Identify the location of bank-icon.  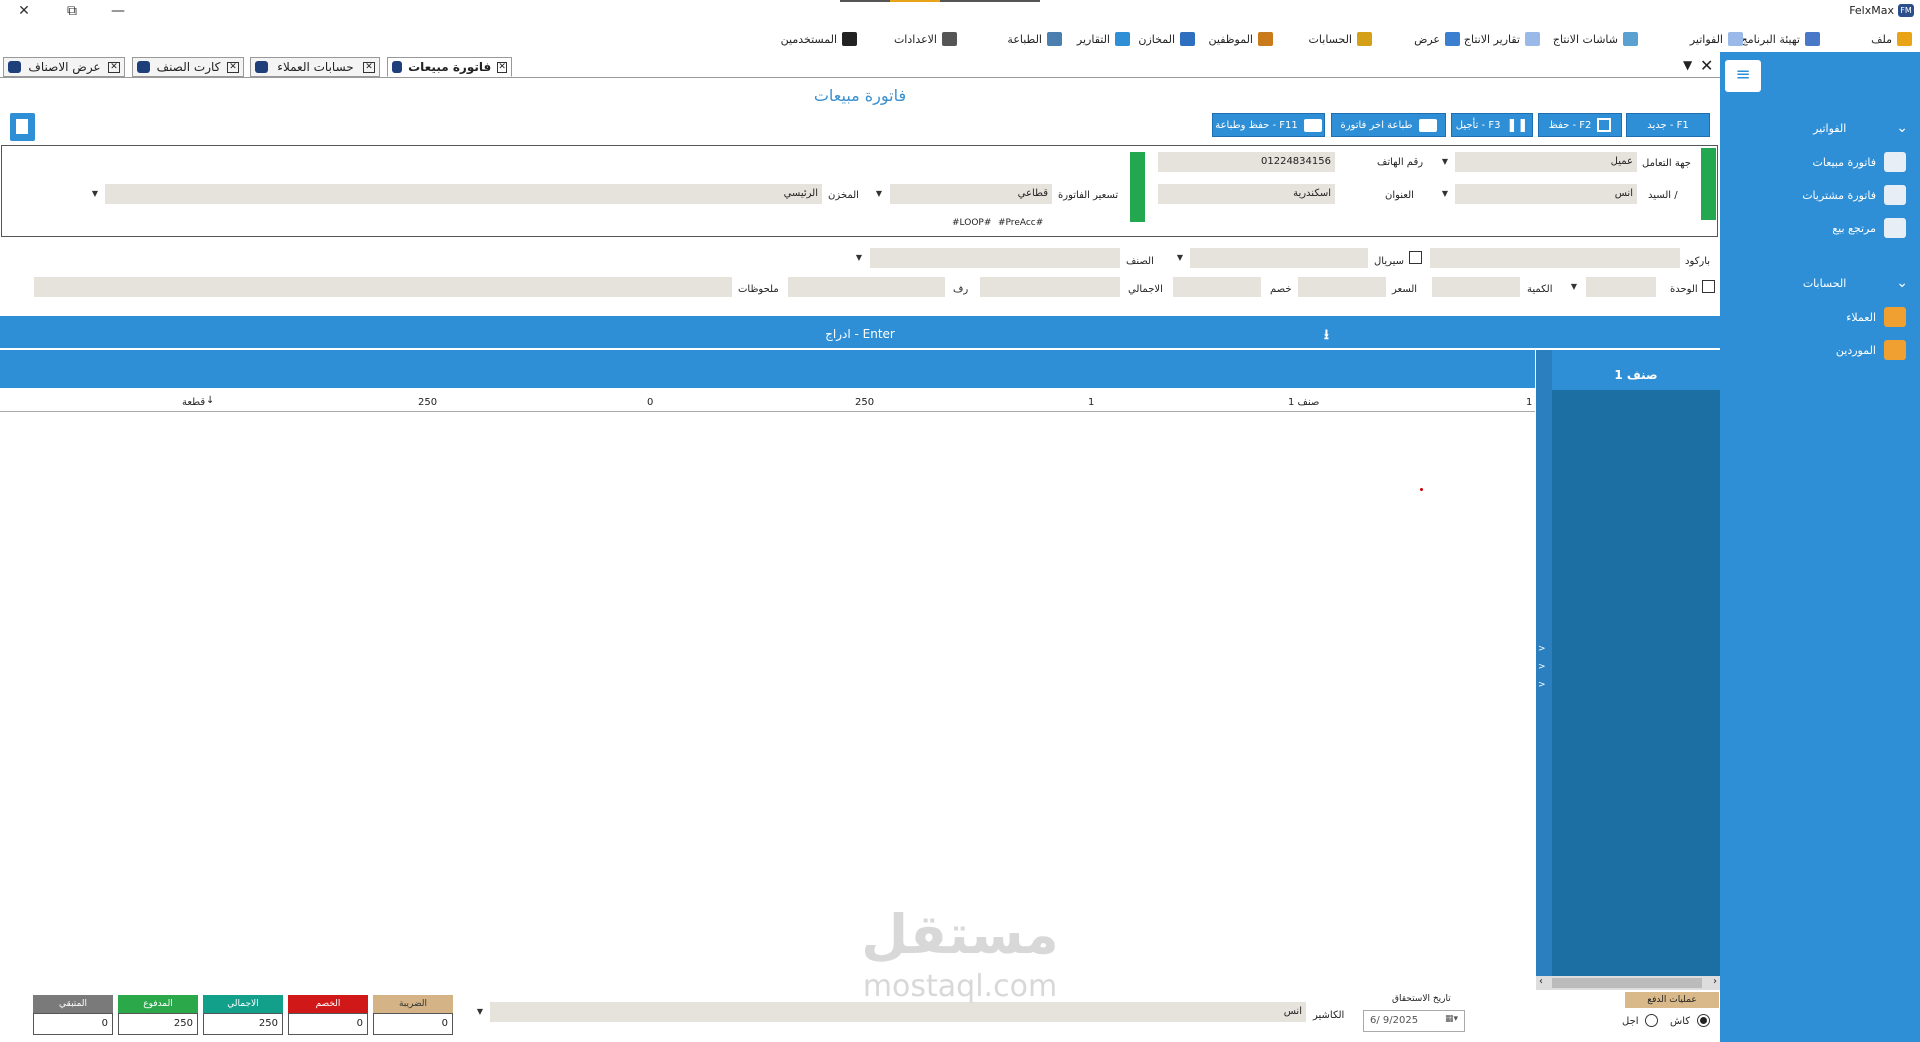
(1364, 39).